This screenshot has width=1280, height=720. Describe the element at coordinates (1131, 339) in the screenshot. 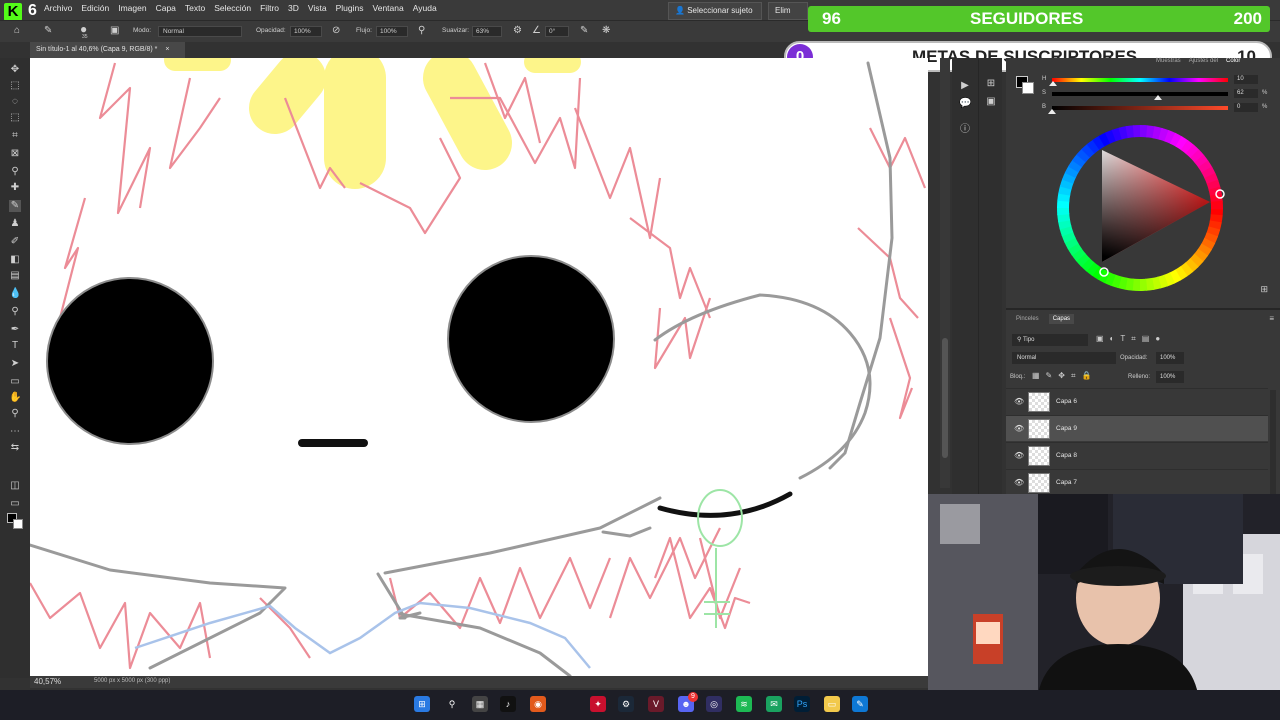

I see `layer-filter-icons: ▣◐T⌗▤●` at that location.